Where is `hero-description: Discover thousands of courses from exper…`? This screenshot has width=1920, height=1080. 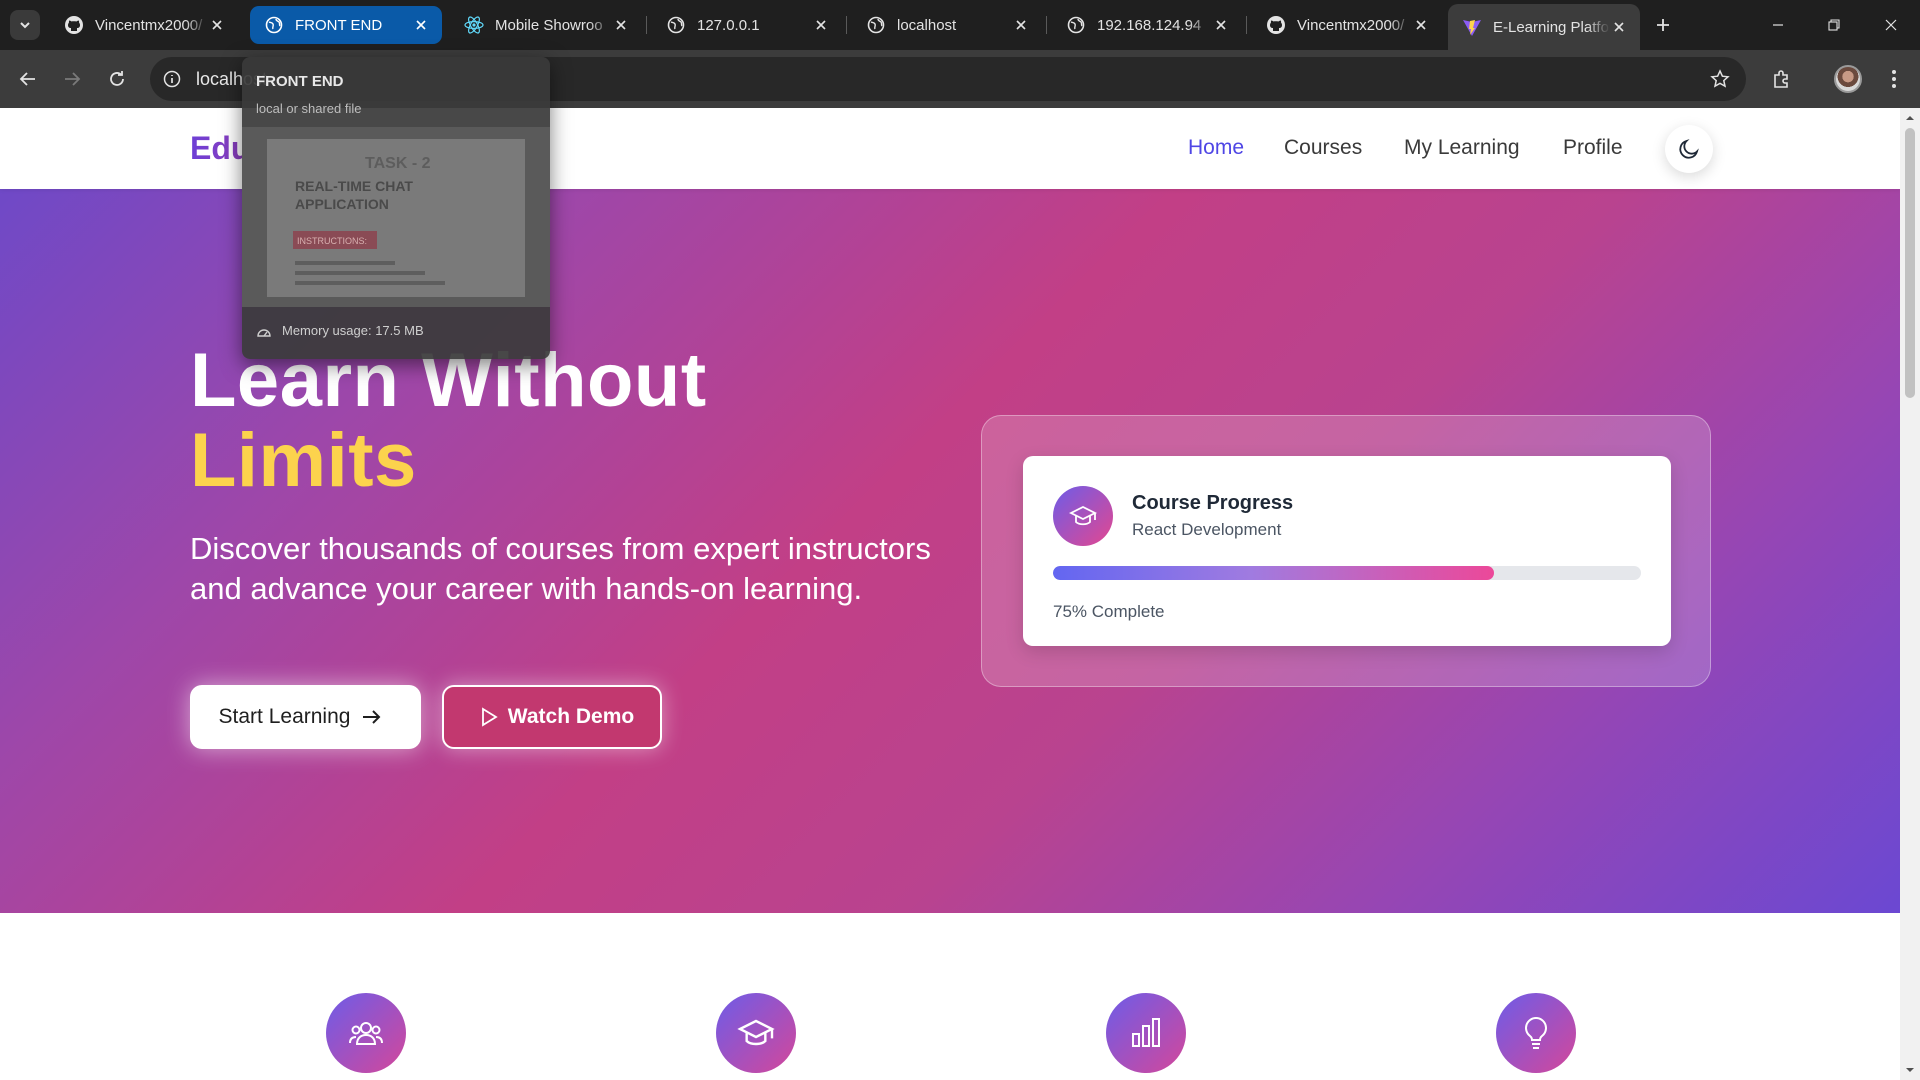 hero-description: Discover thousands of courses from exper… is located at coordinates (560, 568).